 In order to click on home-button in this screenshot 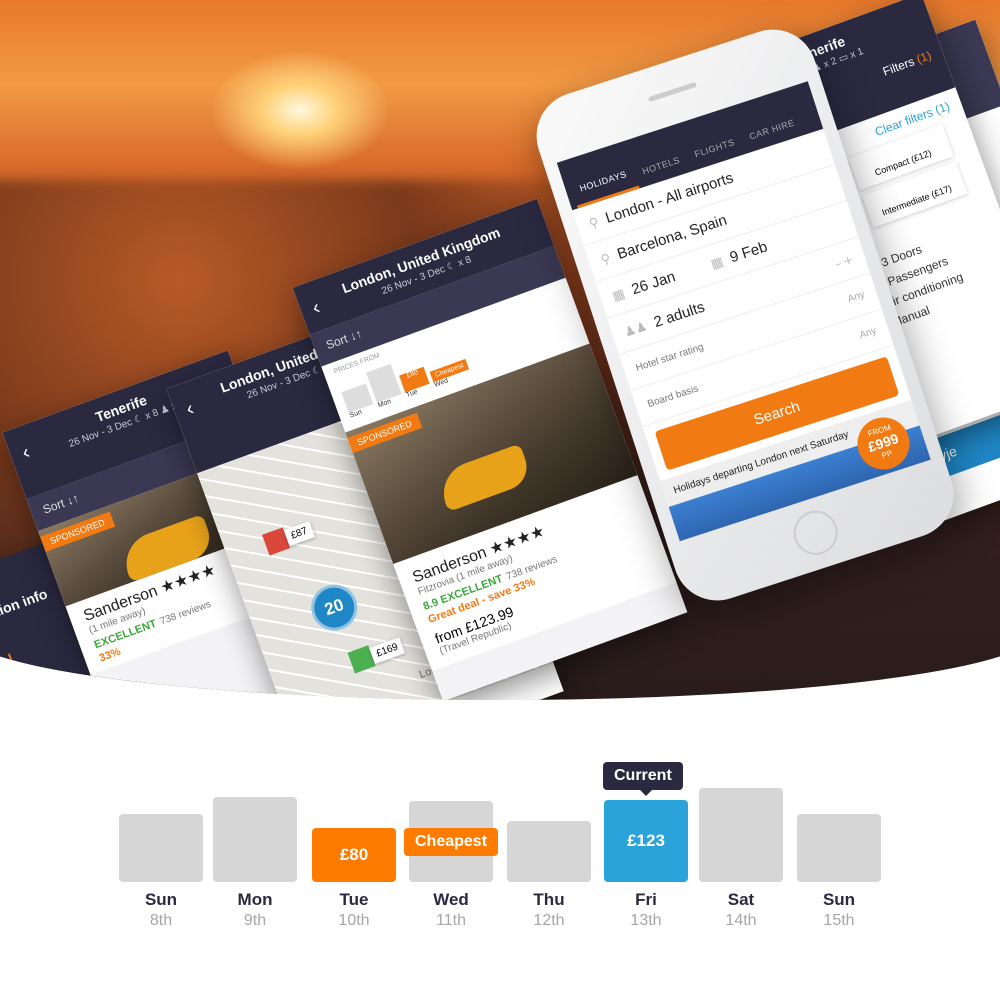, I will do `click(816, 533)`.